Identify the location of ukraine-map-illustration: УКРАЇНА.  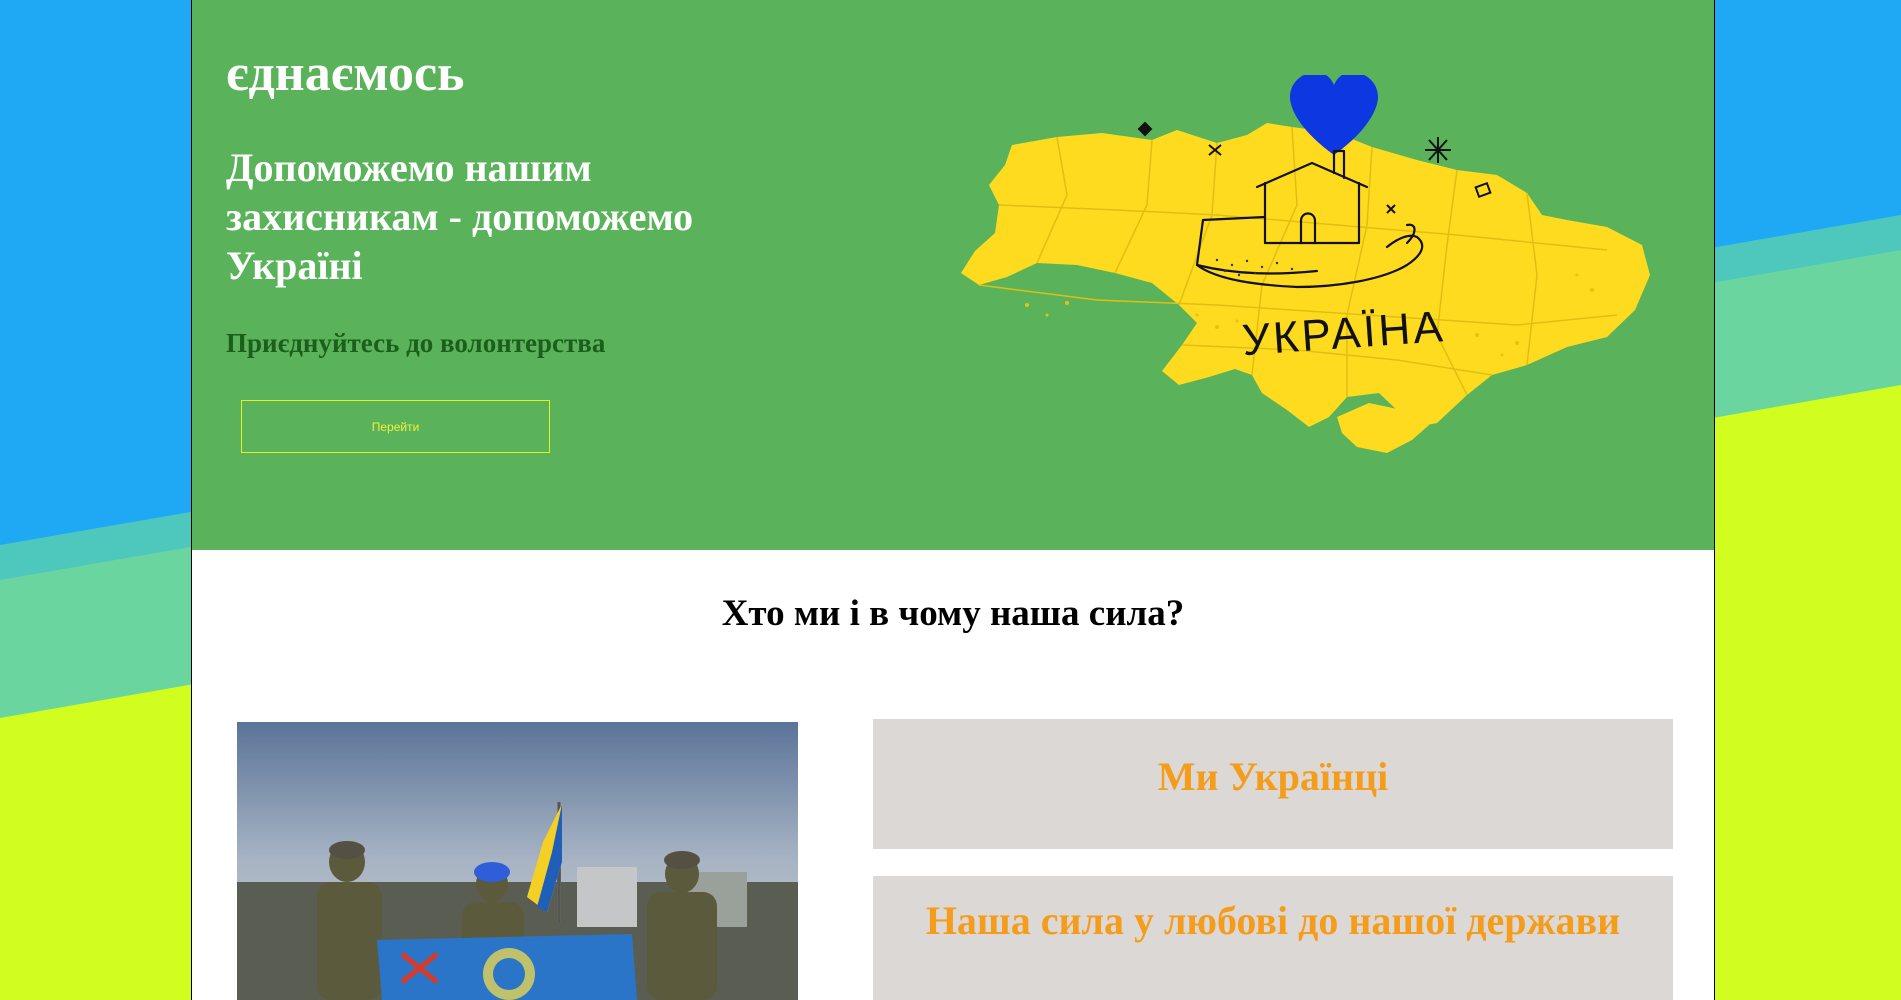
(1305, 264).